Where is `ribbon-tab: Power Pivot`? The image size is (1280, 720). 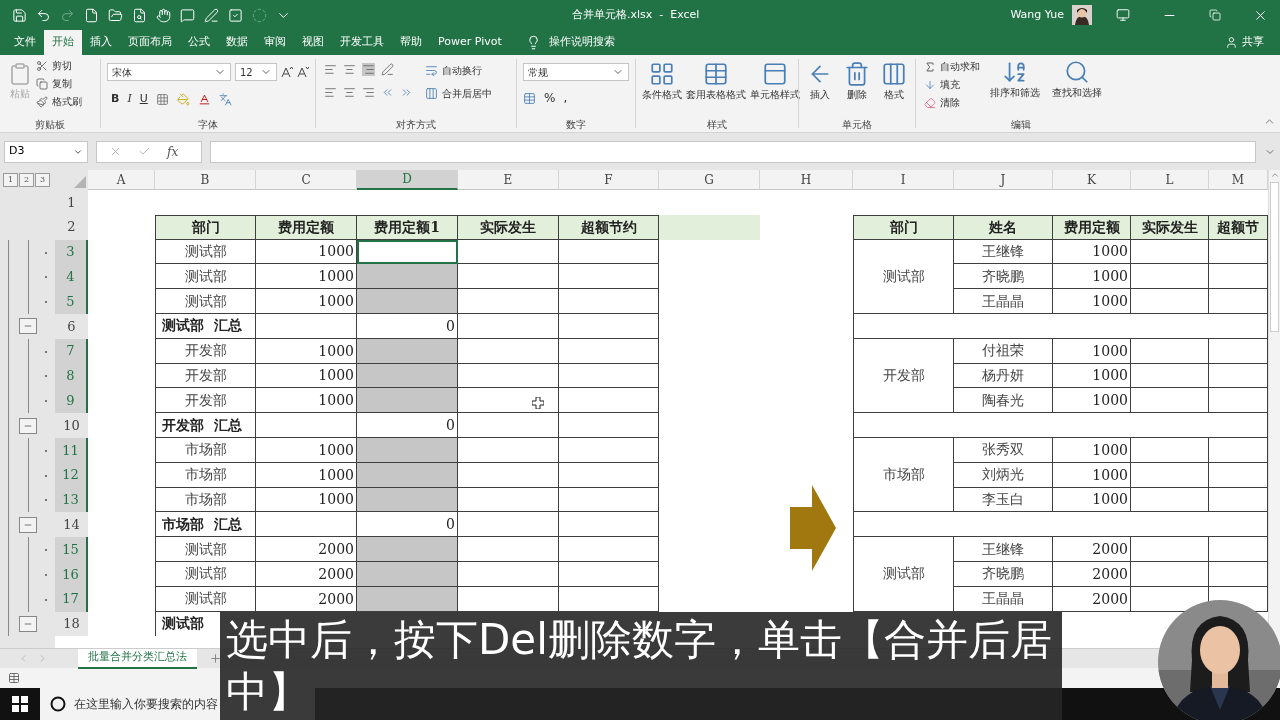
ribbon-tab: Power Pivot is located at coordinates (470, 42).